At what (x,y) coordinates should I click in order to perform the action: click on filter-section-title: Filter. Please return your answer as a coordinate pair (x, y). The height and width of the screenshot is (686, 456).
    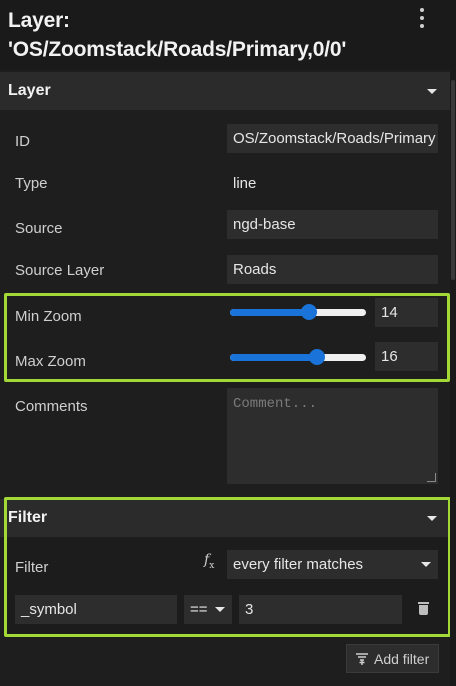
    Looking at the image, I should click on (28, 517).